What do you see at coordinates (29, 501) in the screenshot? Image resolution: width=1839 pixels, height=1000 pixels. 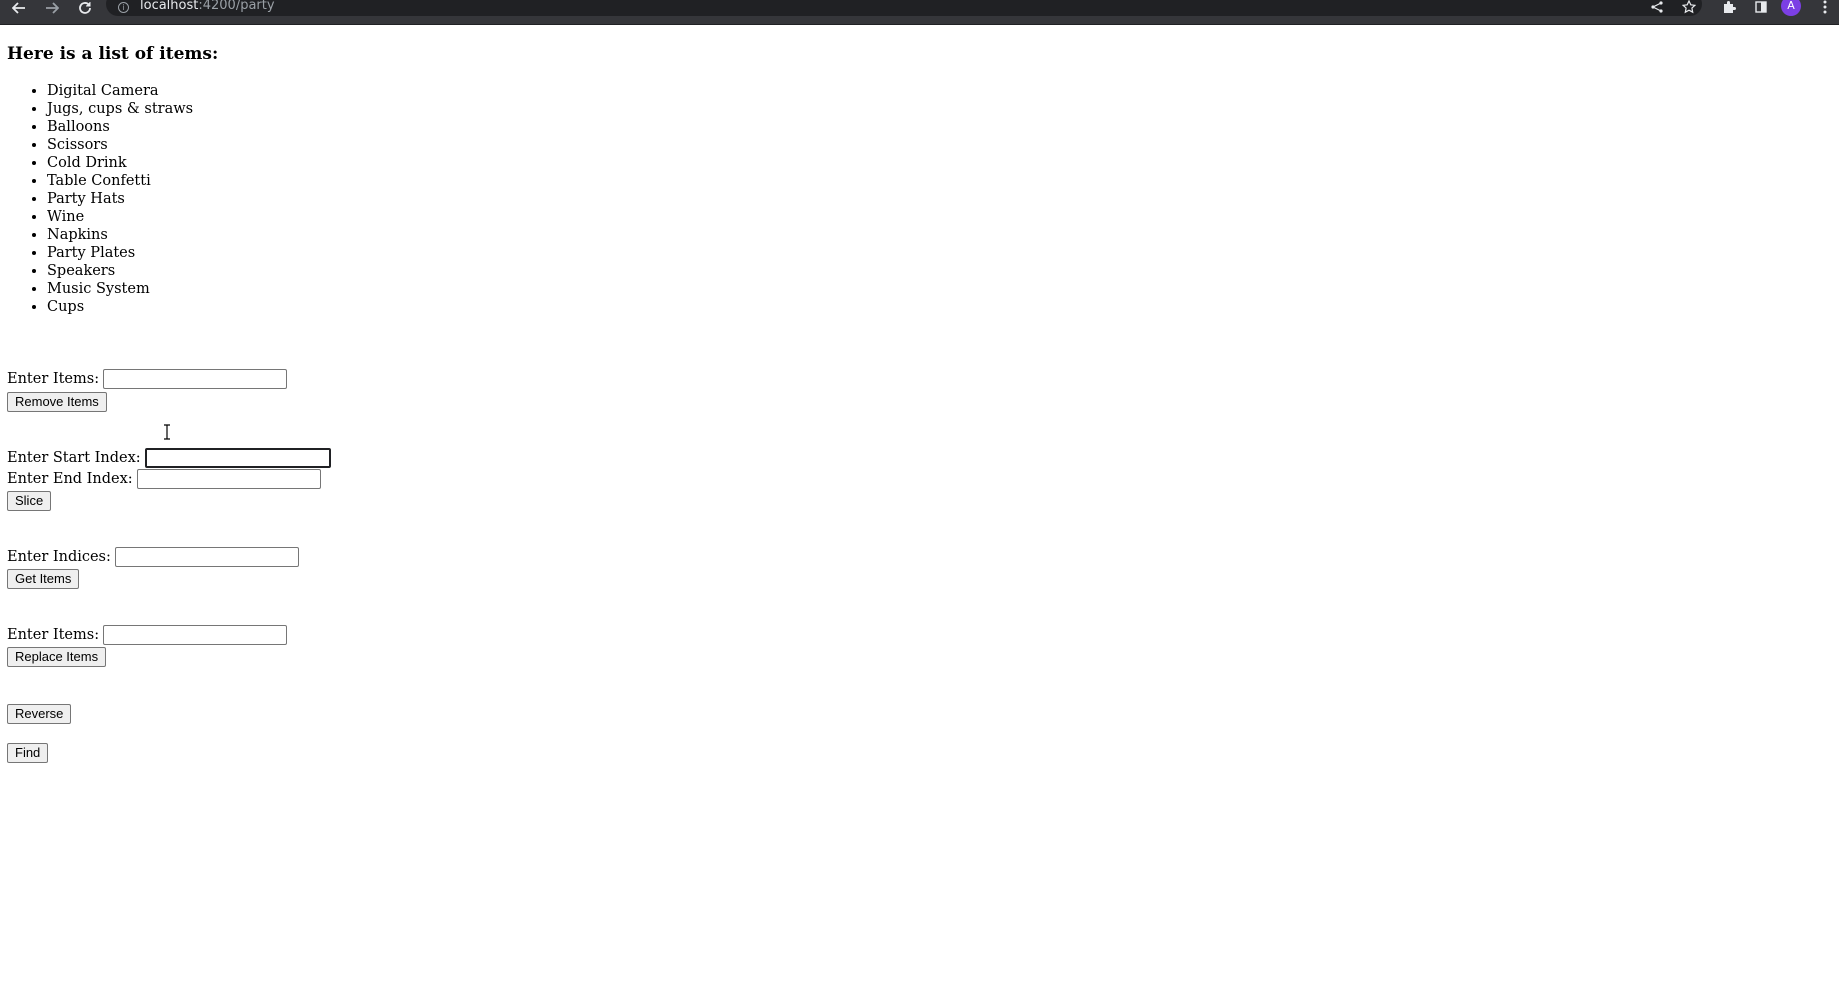 I see `slice-button: Slice` at bounding box center [29, 501].